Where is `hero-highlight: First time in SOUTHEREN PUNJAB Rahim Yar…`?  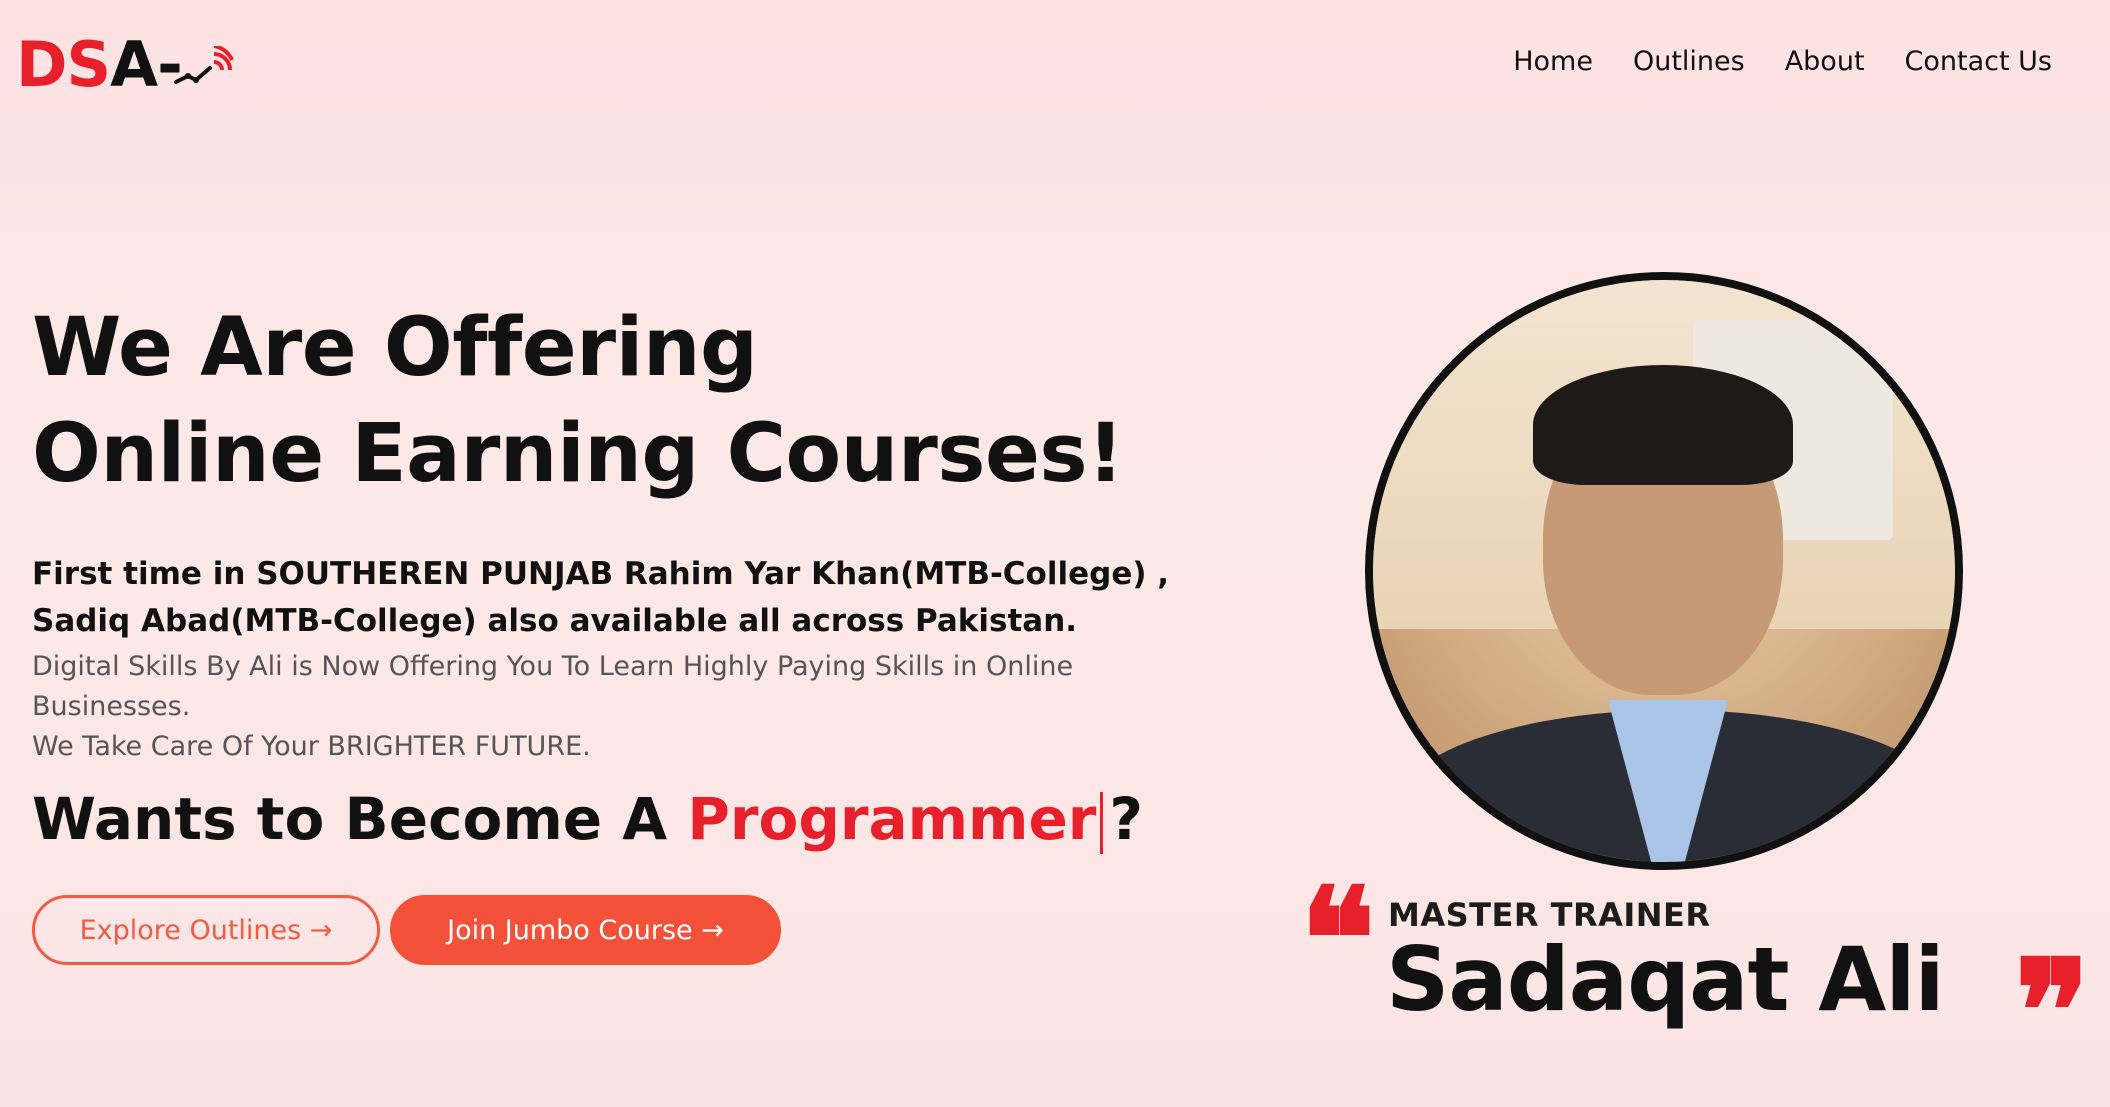
hero-highlight: First time in SOUTHEREN PUNJAB Rahim Yar… is located at coordinates (607, 598).